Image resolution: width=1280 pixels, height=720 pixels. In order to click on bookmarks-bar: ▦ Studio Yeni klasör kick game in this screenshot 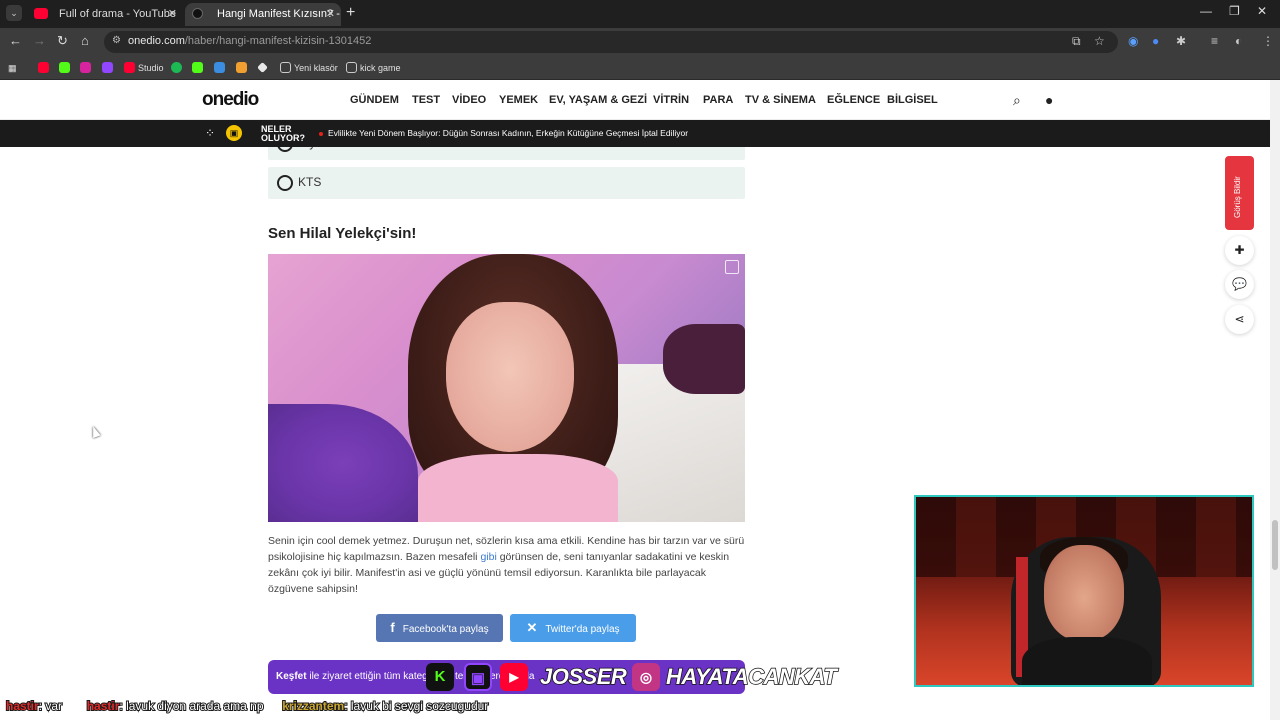, I will do `click(640, 68)`.